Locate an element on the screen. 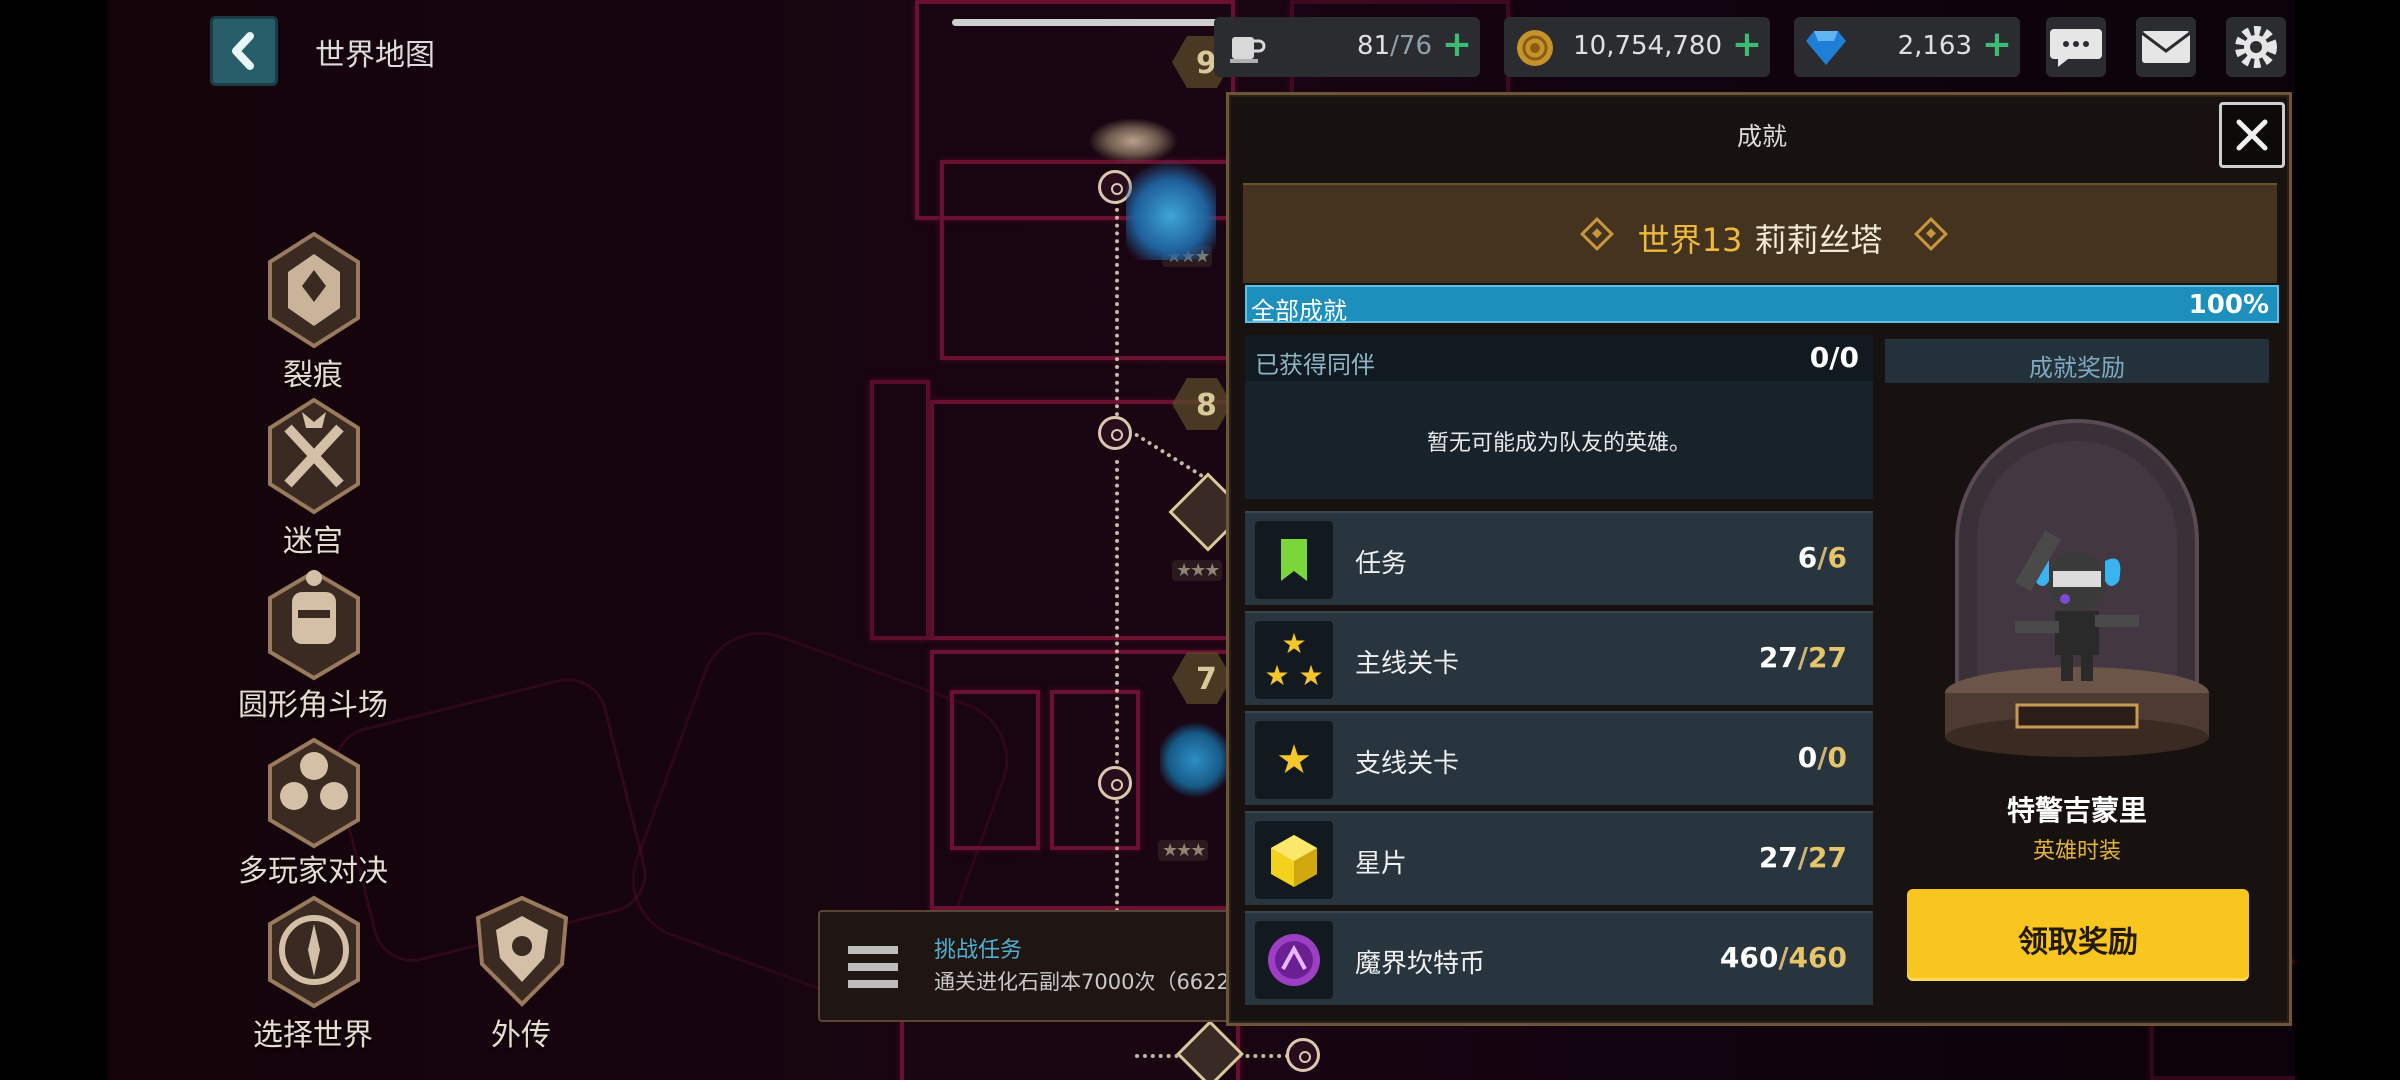 The image size is (2400, 1080). chat-bubble-icon is located at coordinates (2076, 48).